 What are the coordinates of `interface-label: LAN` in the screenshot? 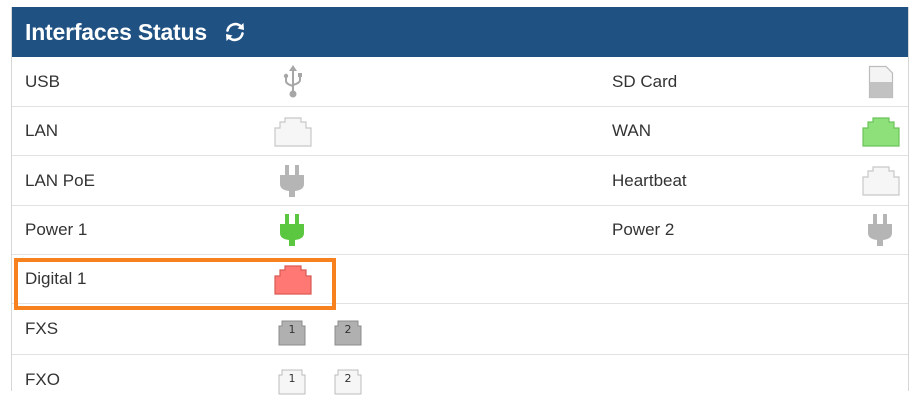 It's located at (42, 130).